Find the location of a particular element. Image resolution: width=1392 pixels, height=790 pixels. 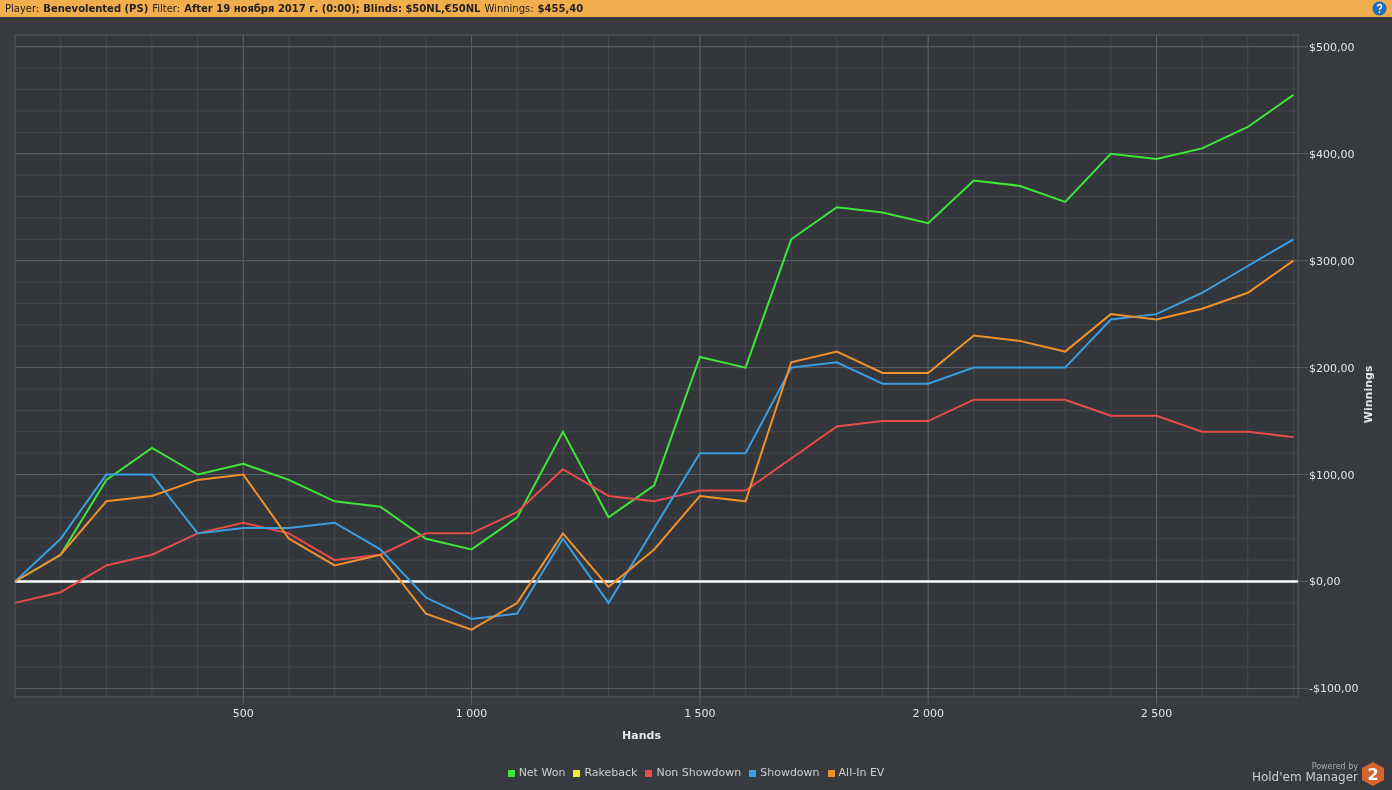

x-tick-label: 1 500 is located at coordinates (700, 713).